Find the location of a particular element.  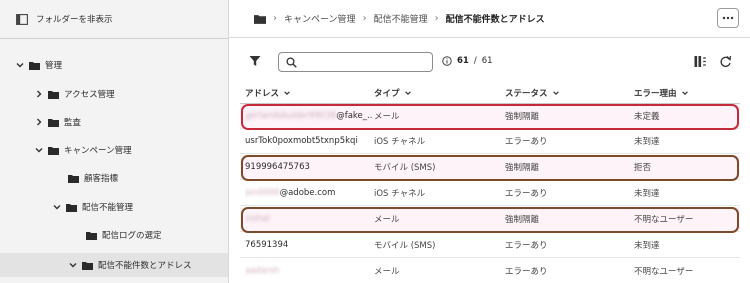

count-shown: 61 is located at coordinates (463, 61).